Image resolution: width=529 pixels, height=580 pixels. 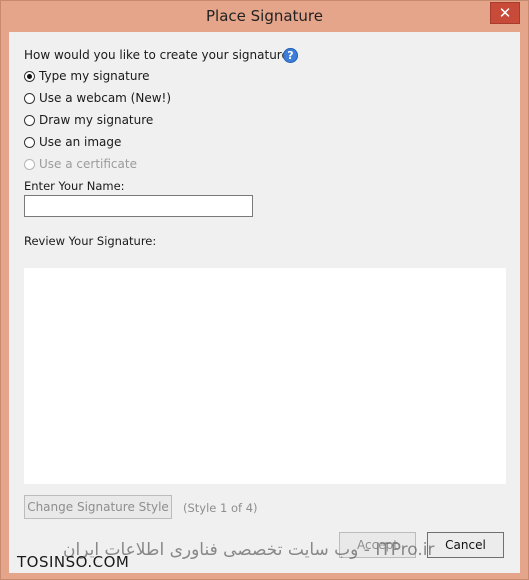 I want to click on title-bar: Place Signature ✕, so click(x=264, y=17).